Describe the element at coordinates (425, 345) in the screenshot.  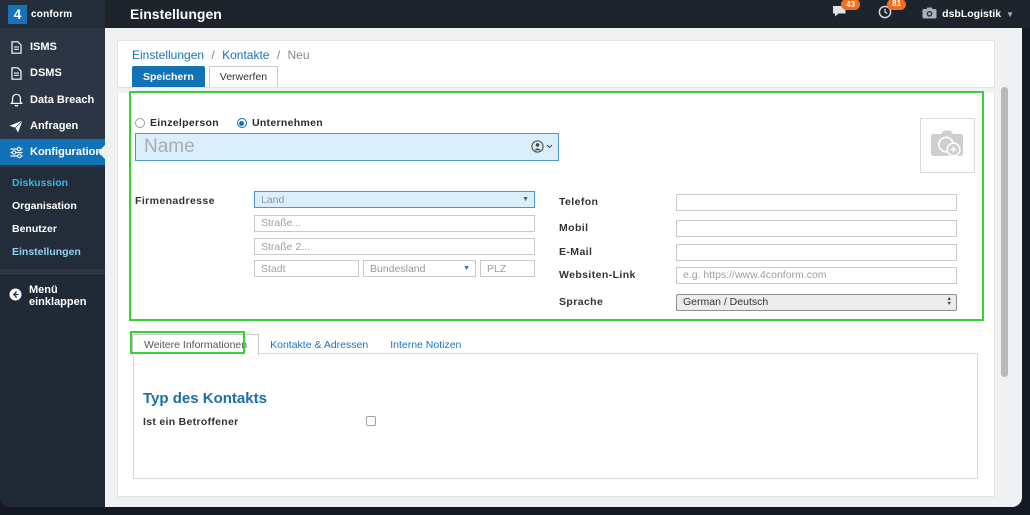
I see `tab-interne-notizen: Interne Notizen` at that location.